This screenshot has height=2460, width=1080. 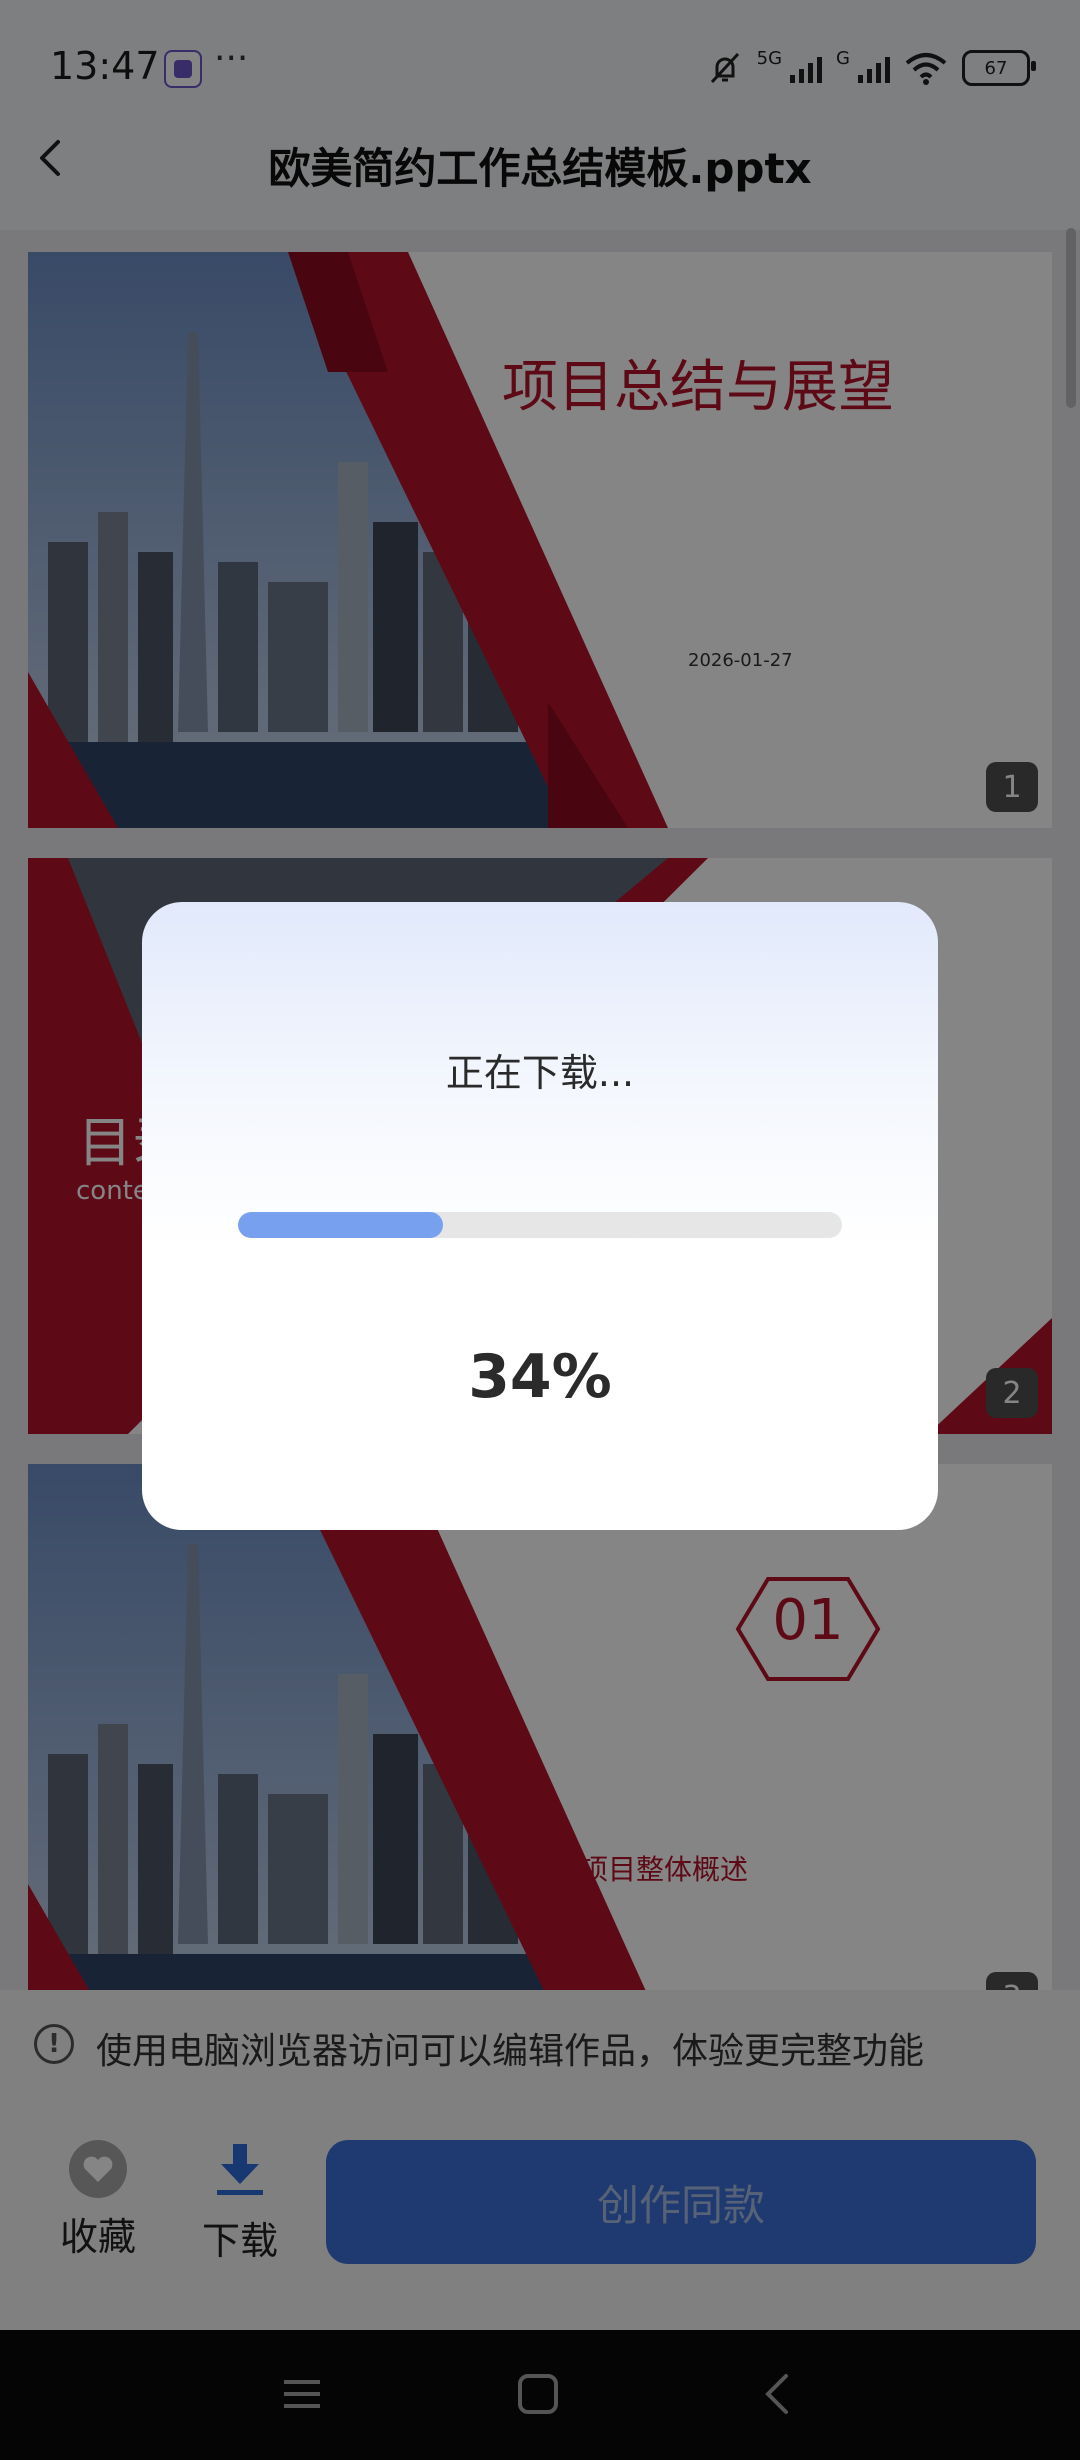 What do you see at coordinates (778, 2394) in the screenshot?
I see `nav-back-icon` at bounding box center [778, 2394].